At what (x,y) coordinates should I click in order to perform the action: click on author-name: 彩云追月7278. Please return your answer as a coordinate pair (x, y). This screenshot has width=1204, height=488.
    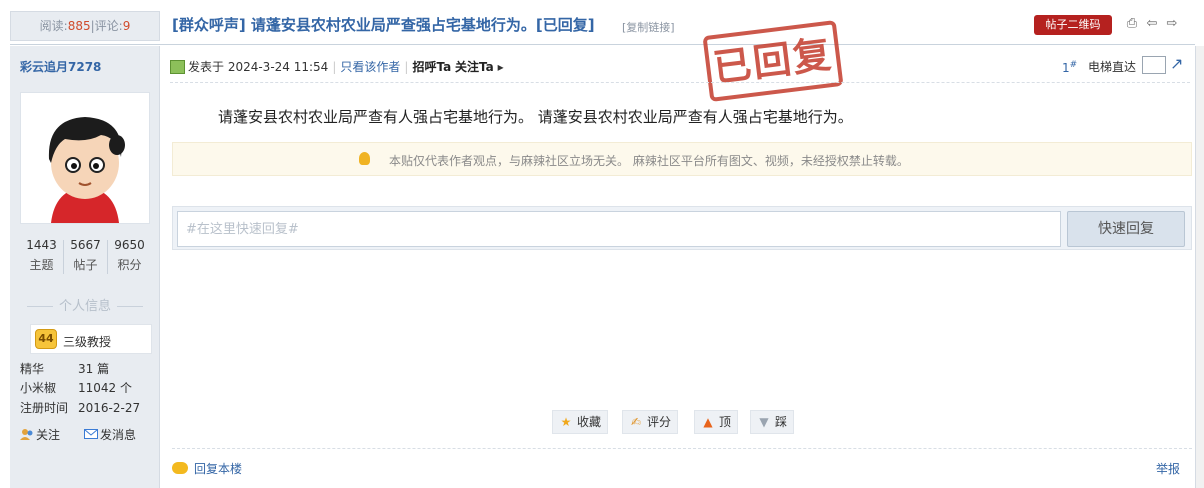
    Looking at the image, I should click on (60, 66).